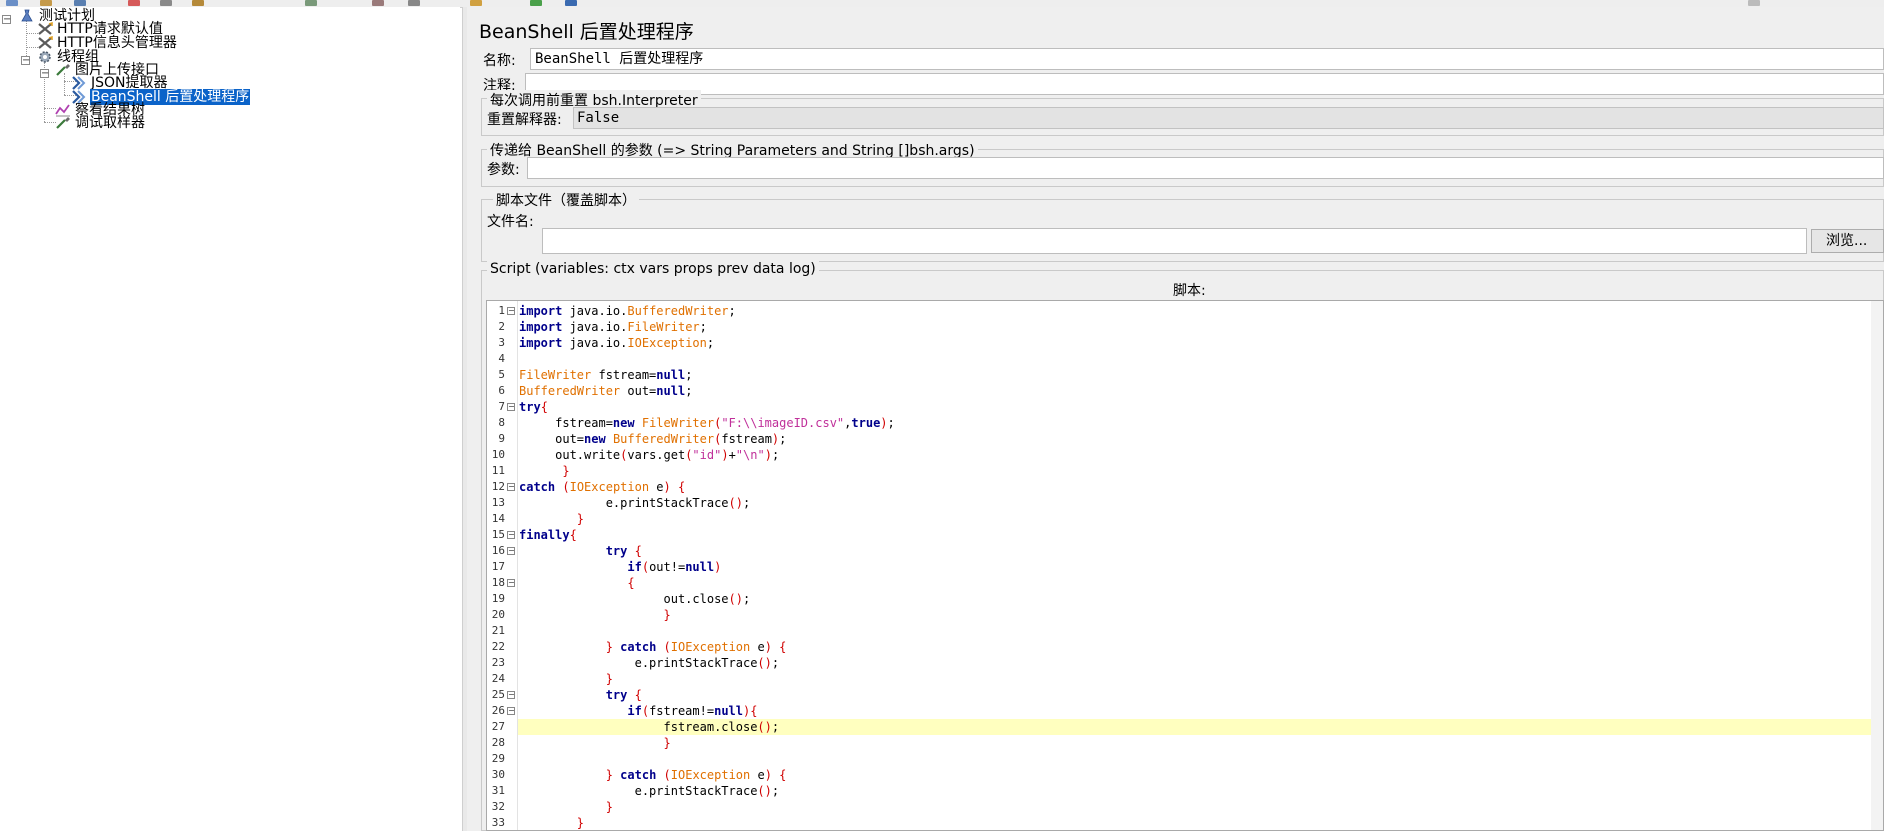 This screenshot has width=1884, height=831. I want to click on code-line: try{, so click(533, 407).